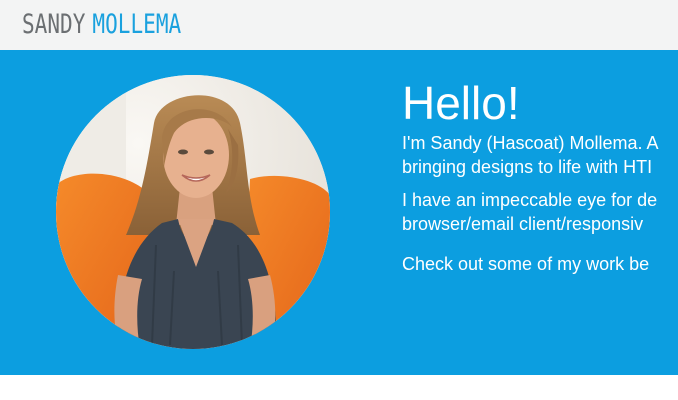 This screenshot has height=400, width=678. Describe the element at coordinates (527, 167) in the screenshot. I see `intro-paragraph-1-line-2: bringing designs to life with HTI` at that location.